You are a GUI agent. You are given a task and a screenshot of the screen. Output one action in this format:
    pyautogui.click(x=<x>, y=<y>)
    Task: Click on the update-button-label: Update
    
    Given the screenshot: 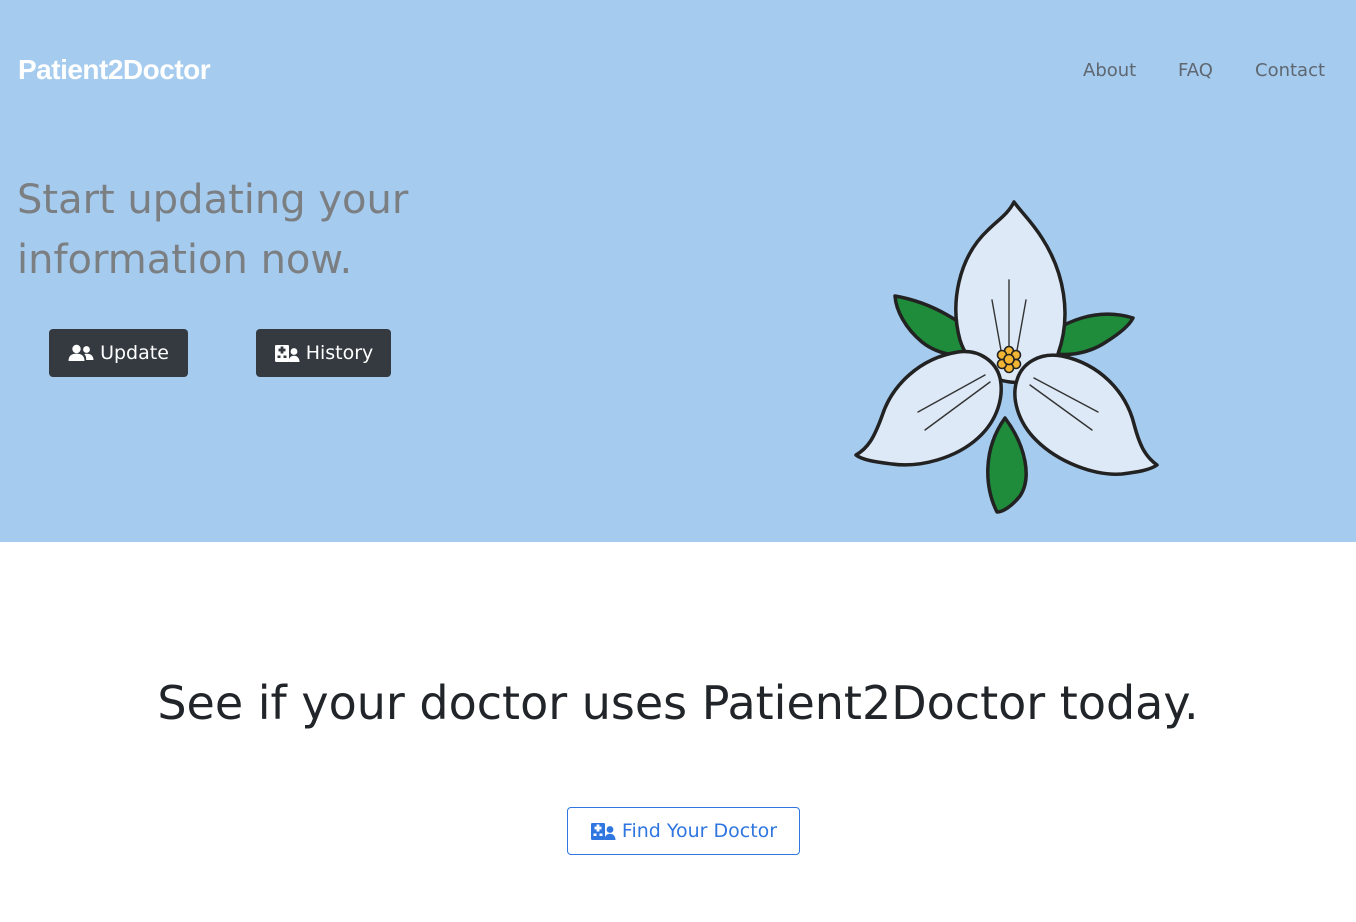 What is the action you would take?
    pyautogui.click(x=134, y=353)
    